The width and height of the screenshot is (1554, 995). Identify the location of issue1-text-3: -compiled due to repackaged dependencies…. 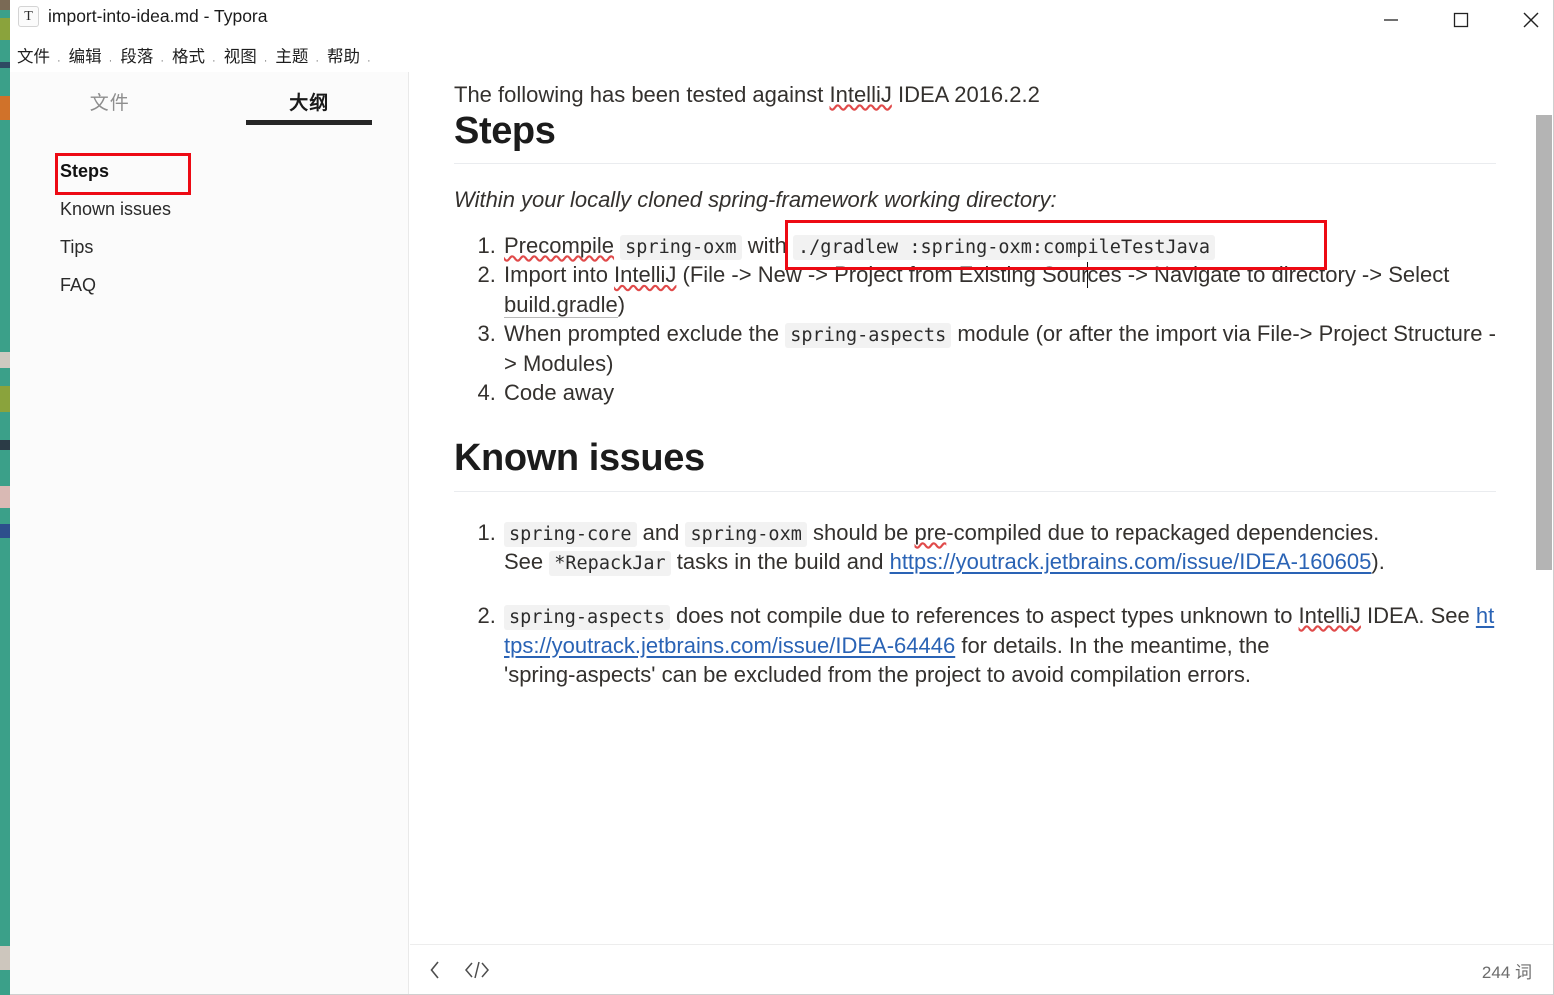
(1163, 532).